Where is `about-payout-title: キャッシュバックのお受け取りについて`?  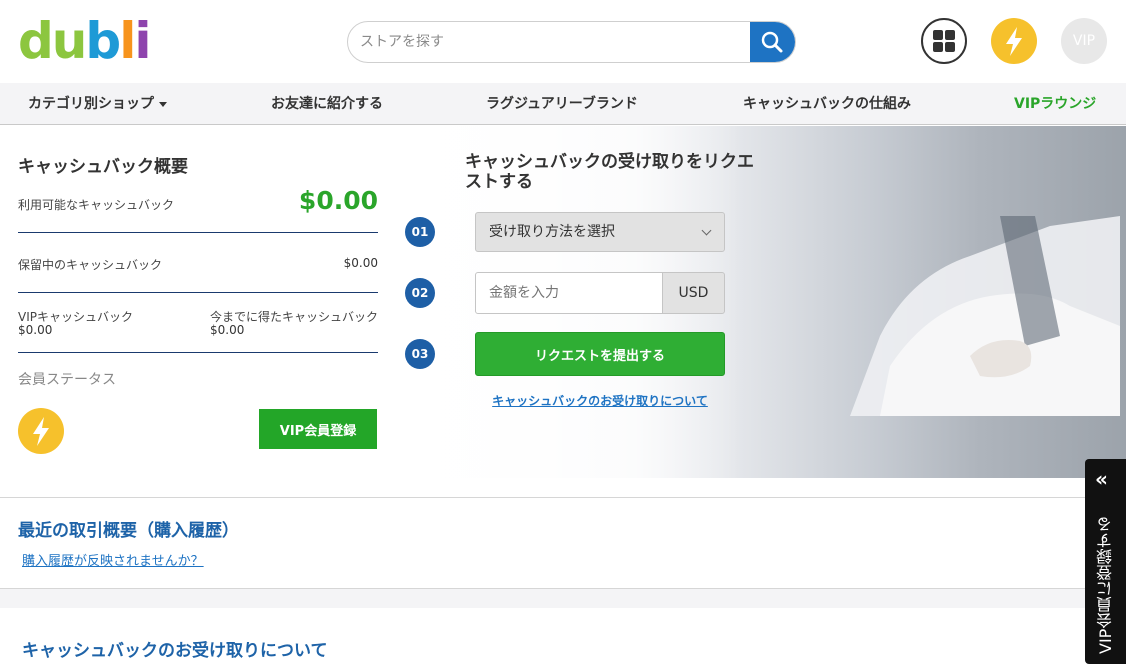
about-payout-title: キャッシュバックのお受け取りについて is located at coordinates (175, 651).